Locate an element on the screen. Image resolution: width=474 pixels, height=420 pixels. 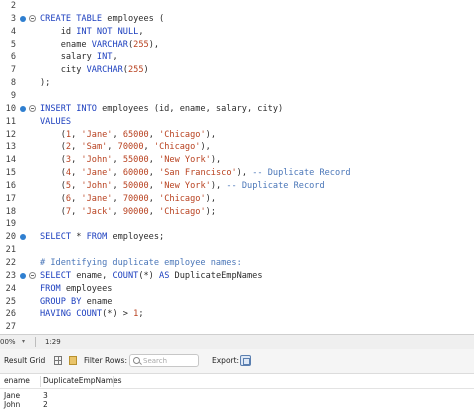
code-token: * is located at coordinates (81, 237).